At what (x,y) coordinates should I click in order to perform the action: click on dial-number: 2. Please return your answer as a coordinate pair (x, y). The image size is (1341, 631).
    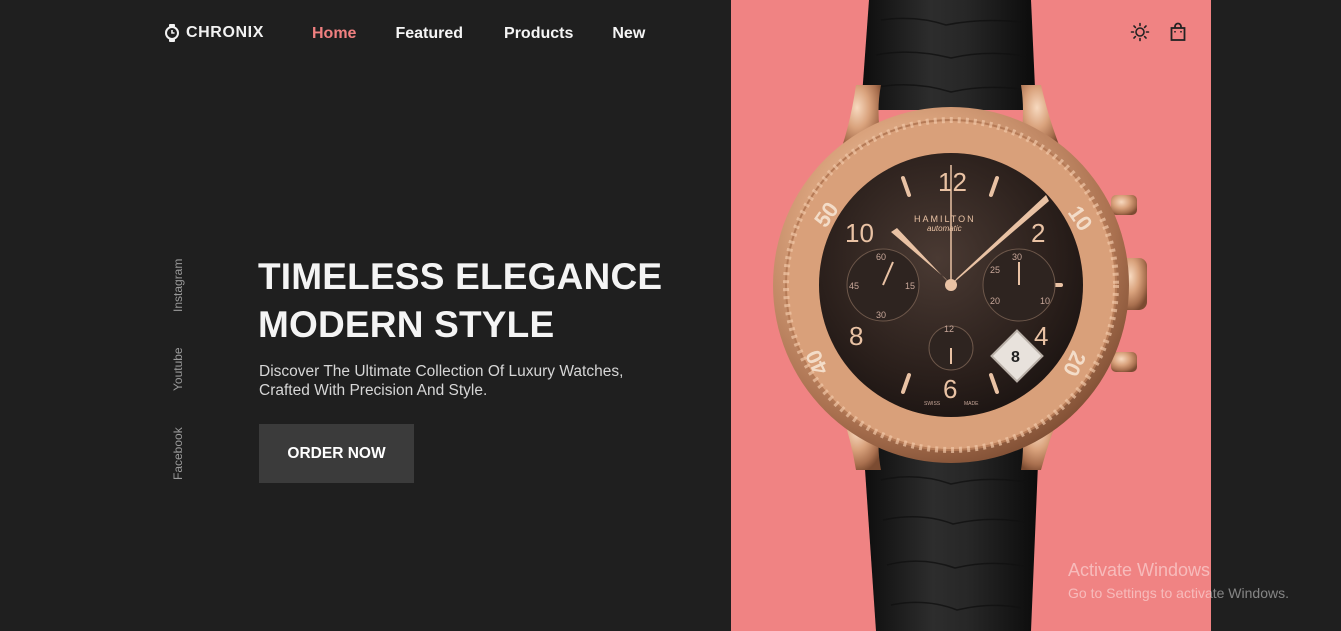
    Looking at the image, I should click on (1038, 233).